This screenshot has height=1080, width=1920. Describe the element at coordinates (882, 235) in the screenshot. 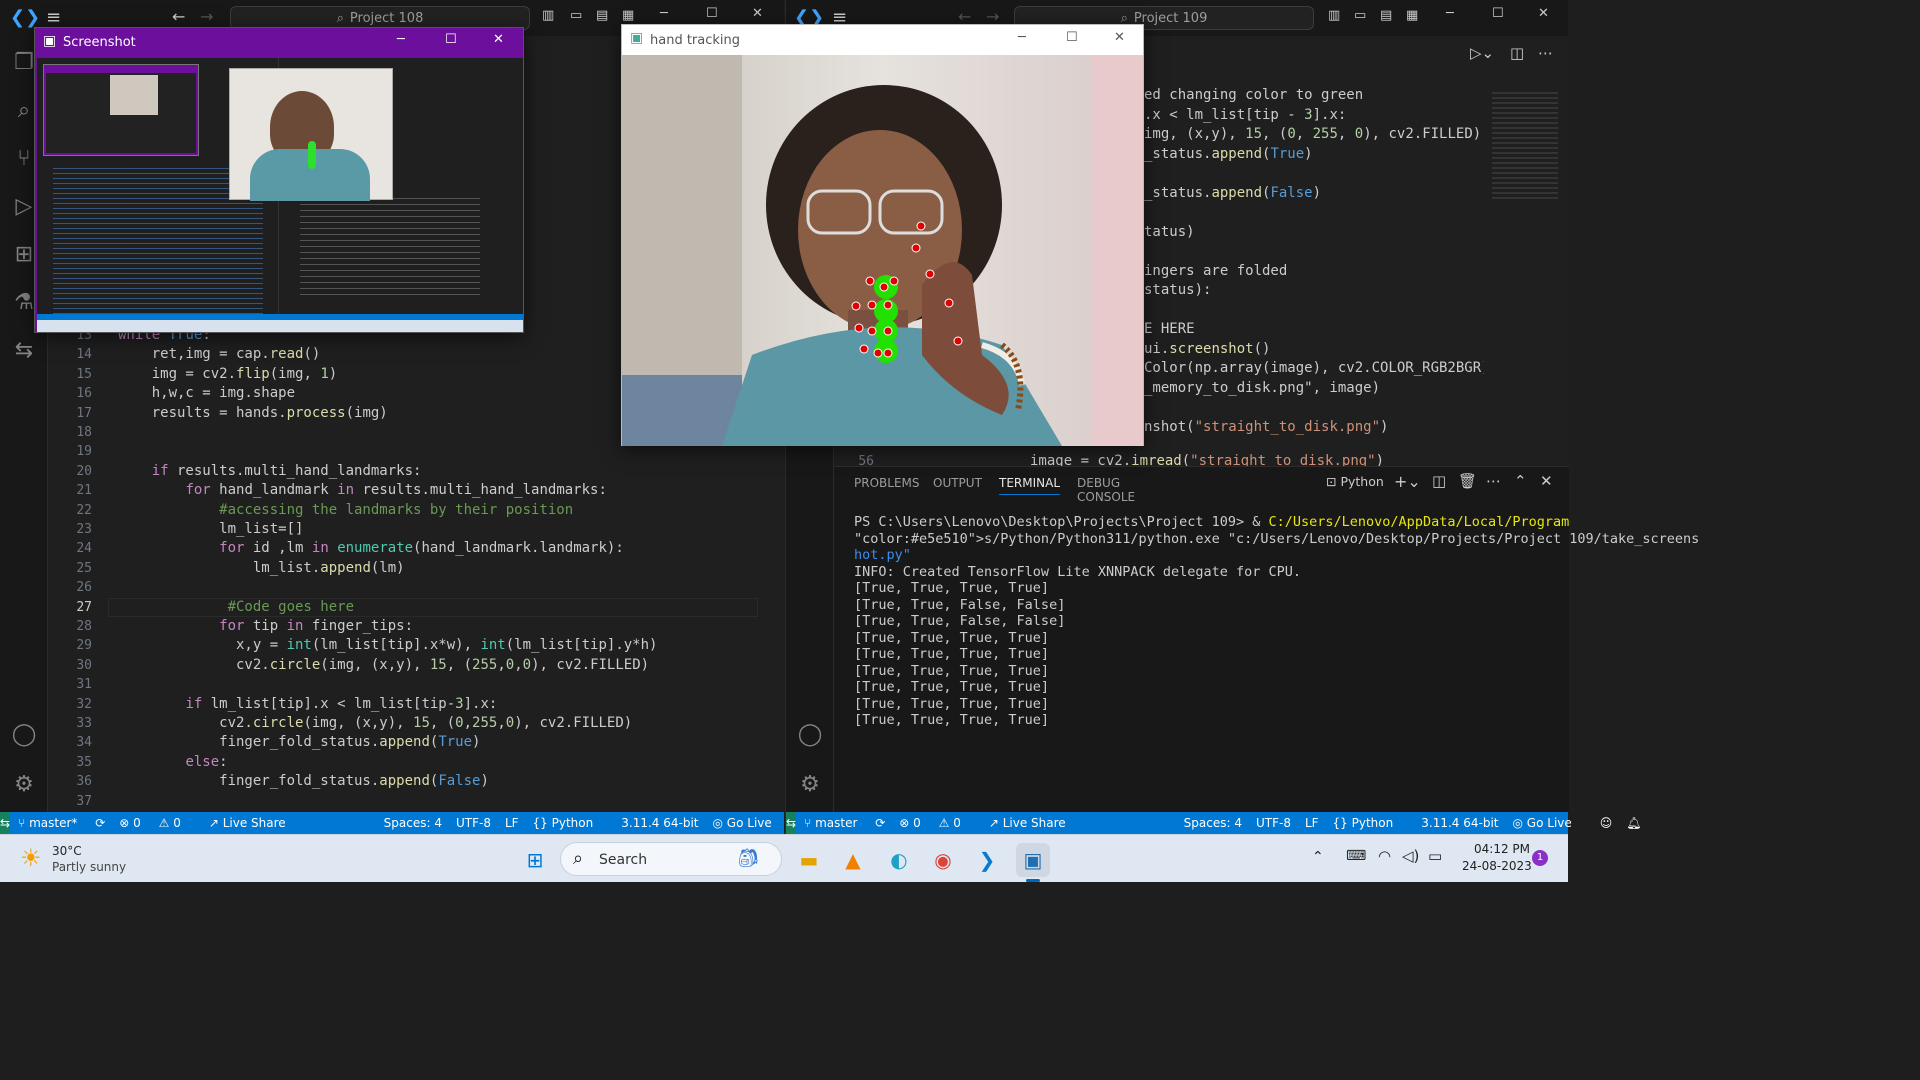

I see `hand-tracking-window: ▣ hand tracking ─ ☐ ✕` at that location.